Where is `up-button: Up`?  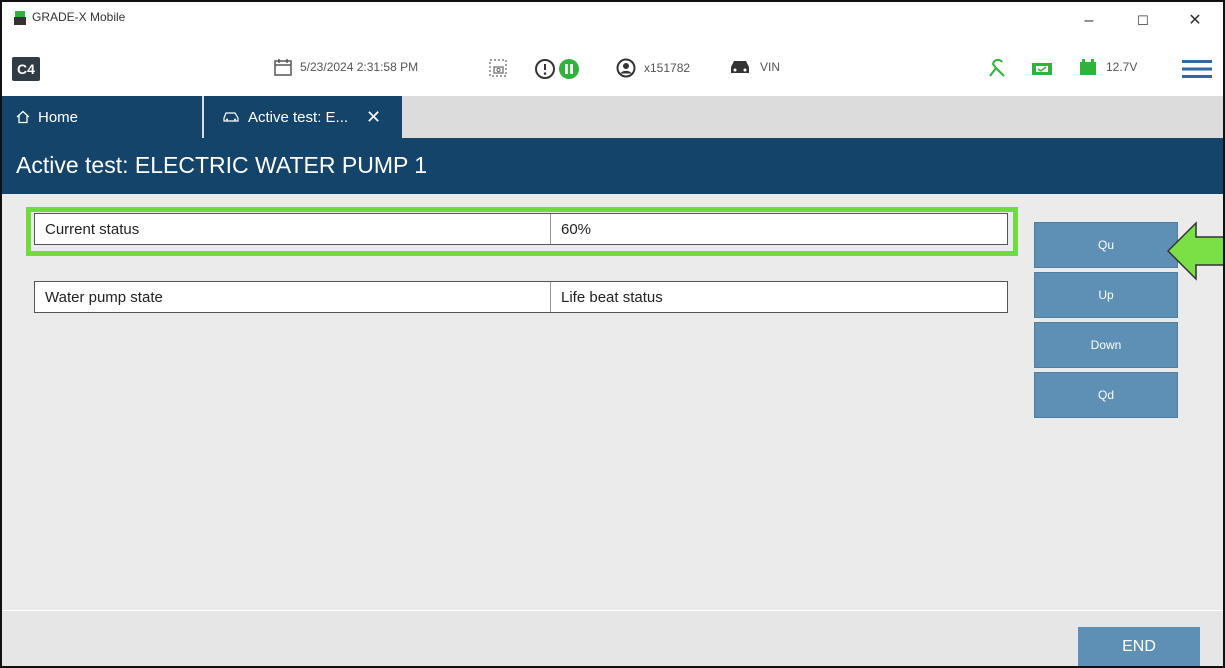
up-button: Up is located at coordinates (1106, 295).